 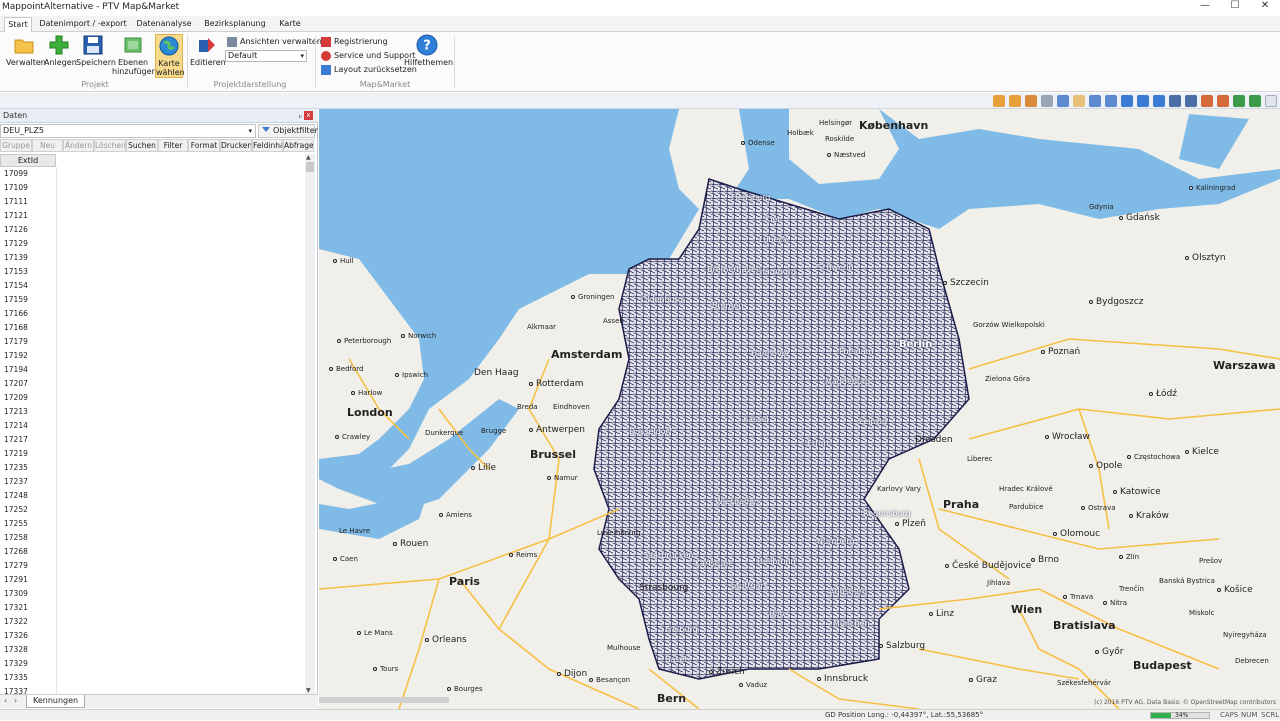 What do you see at coordinates (204, 145) in the screenshot?
I see `format-button: Format` at bounding box center [204, 145].